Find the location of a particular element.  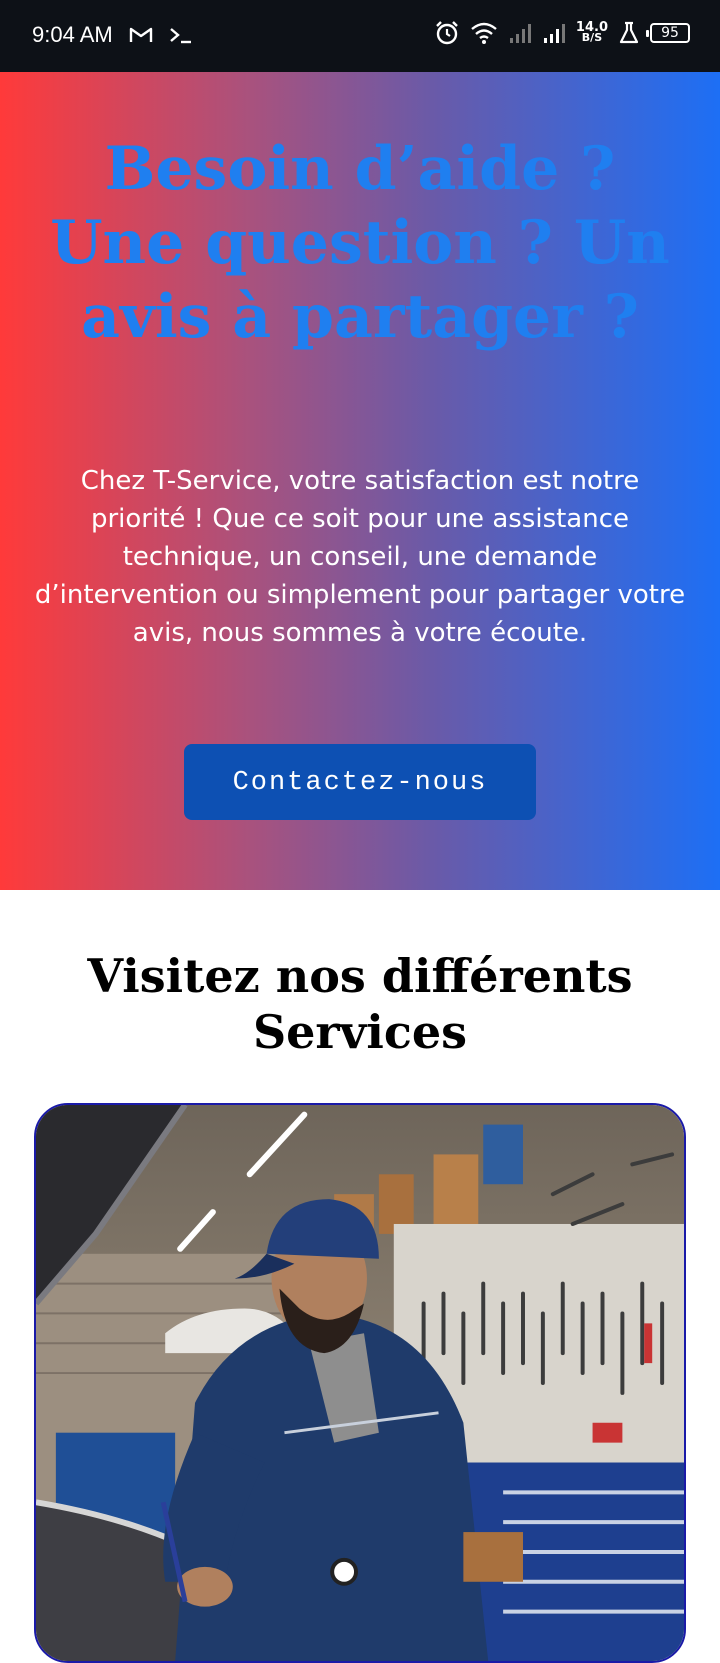

network-speed: 14.0 B/S is located at coordinates (592, 32).